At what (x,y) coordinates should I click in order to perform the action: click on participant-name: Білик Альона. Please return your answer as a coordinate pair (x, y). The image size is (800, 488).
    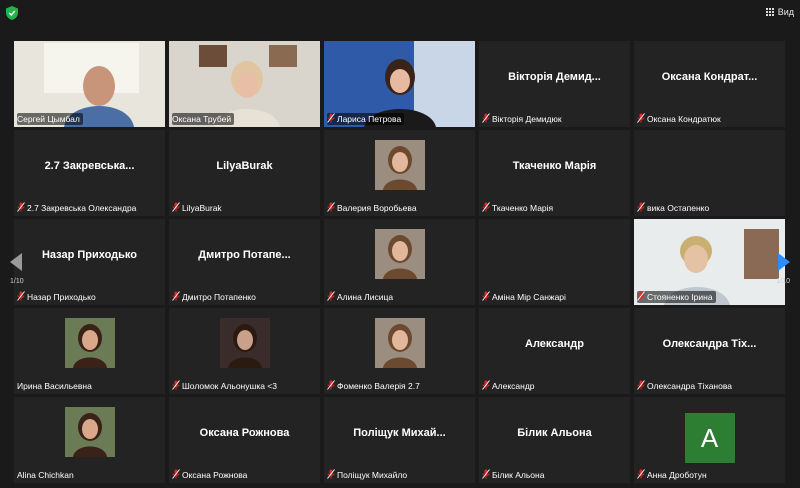
    Looking at the image, I should click on (518, 475).